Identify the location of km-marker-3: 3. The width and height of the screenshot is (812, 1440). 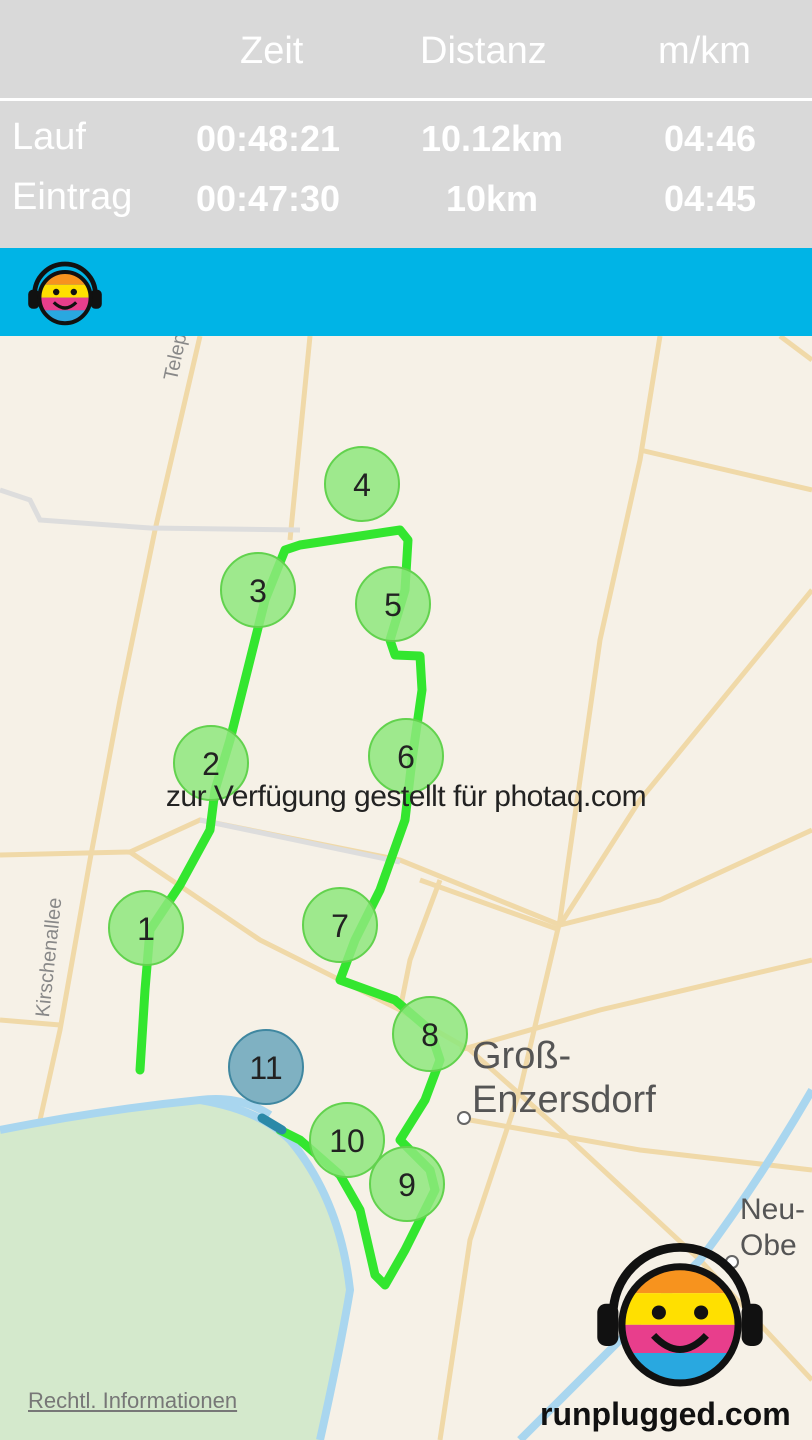
(258, 590).